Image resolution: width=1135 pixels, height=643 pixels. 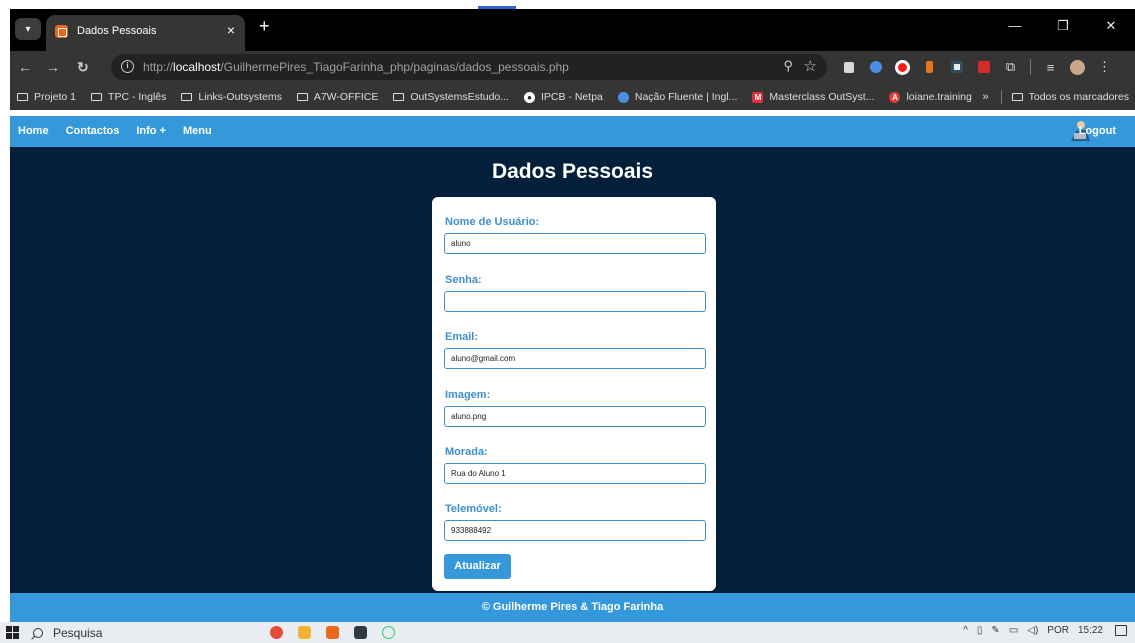 What do you see at coordinates (473, 509) in the screenshot?
I see `phone-label: Telemóvel:` at bounding box center [473, 509].